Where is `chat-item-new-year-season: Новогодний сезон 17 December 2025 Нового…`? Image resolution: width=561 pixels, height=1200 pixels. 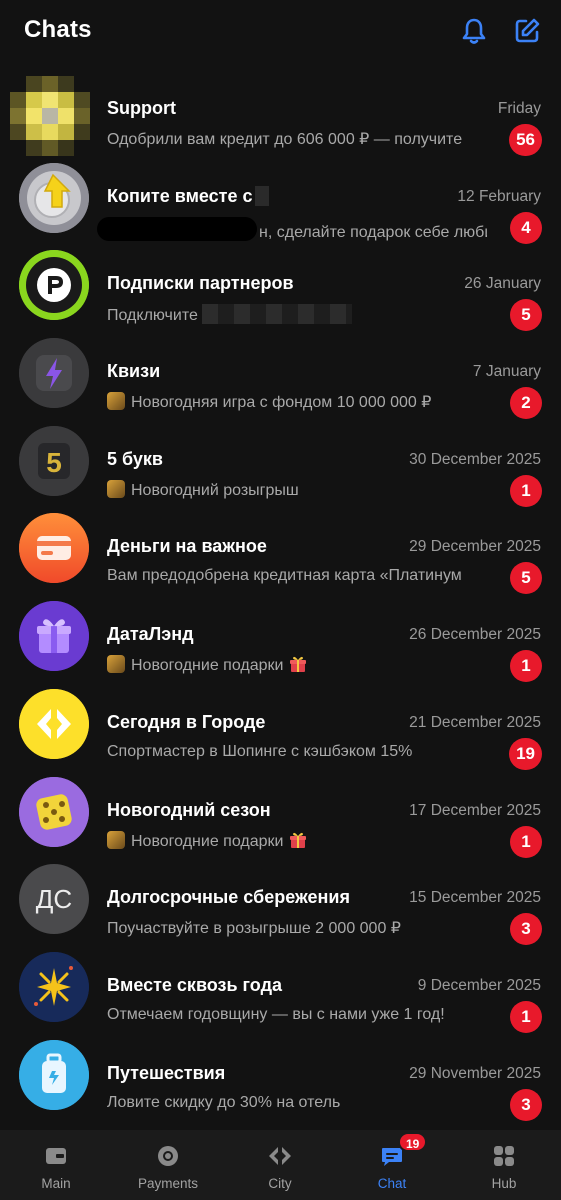
chat-item-new-year-season: Новогодний сезон 17 December 2025 Нового… is located at coordinates (280, 813).